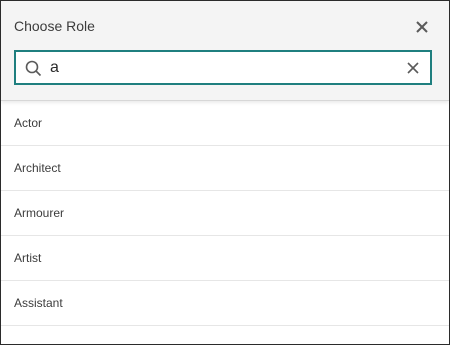  I want to click on search-input, so click(225, 68).